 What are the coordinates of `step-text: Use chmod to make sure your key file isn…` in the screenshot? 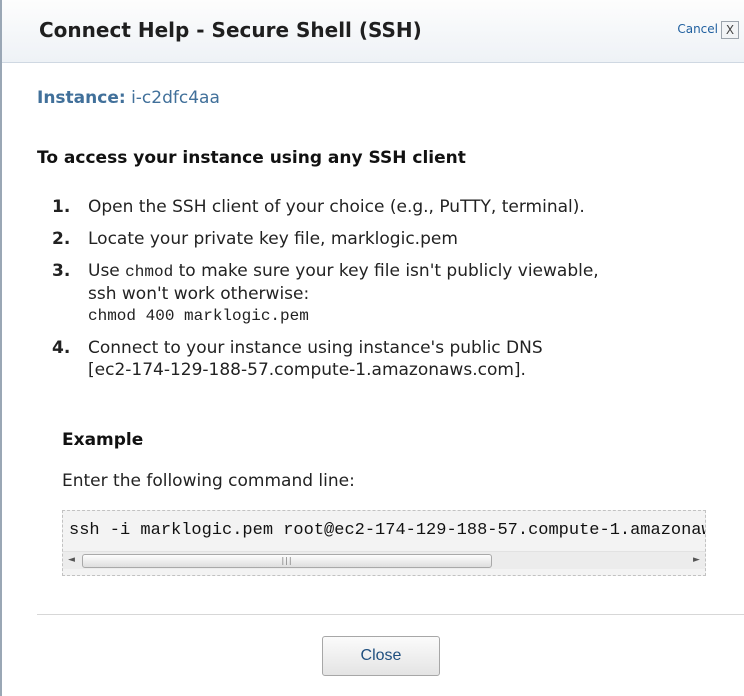 It's located at (358, 282).